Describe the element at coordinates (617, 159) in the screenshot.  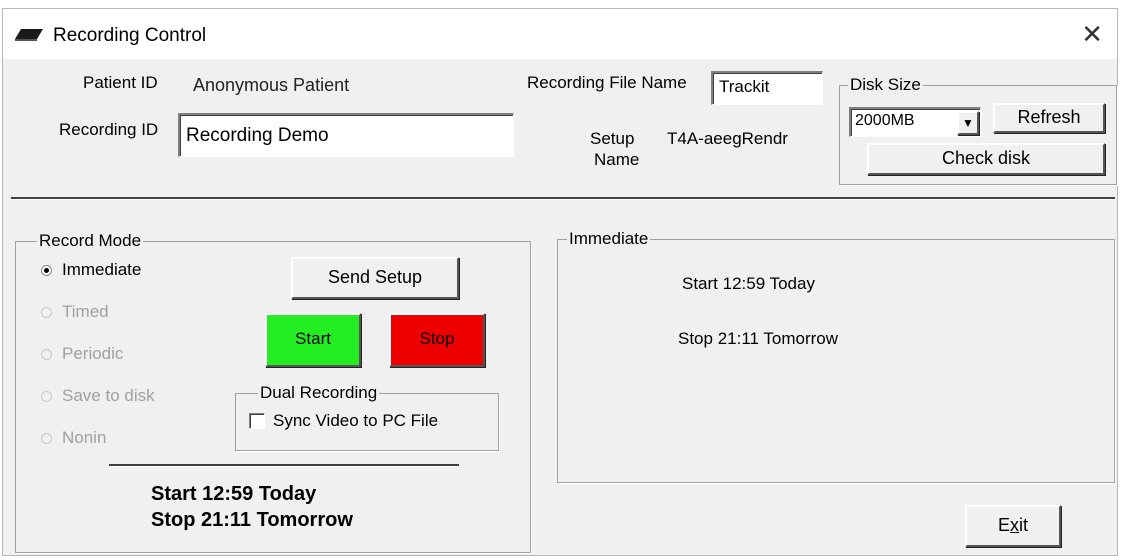
I see `setup-name-label-line2: Name` at that location.